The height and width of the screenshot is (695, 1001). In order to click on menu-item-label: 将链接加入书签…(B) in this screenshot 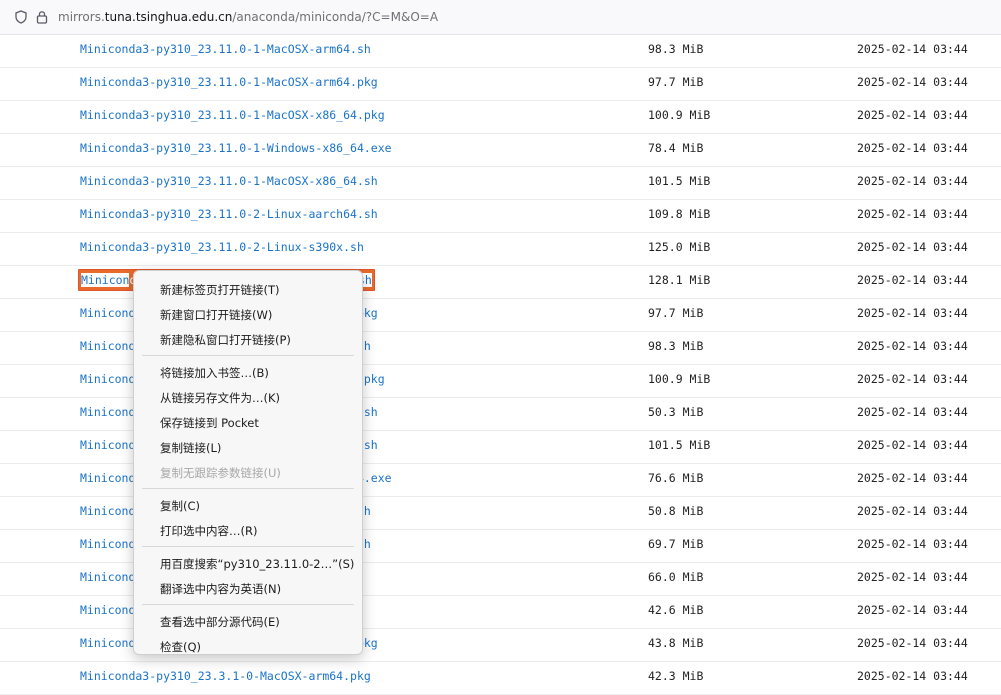, I will do `click(214, 373)`.